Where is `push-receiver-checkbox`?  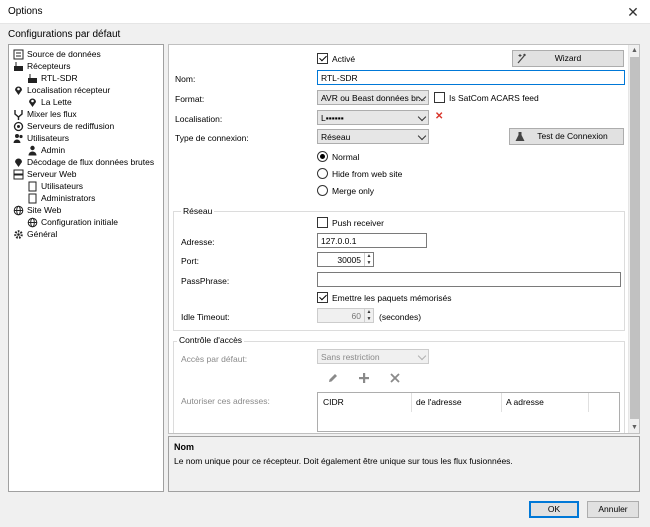 push-receiver-checkbox is located at coordinates (322, 222).